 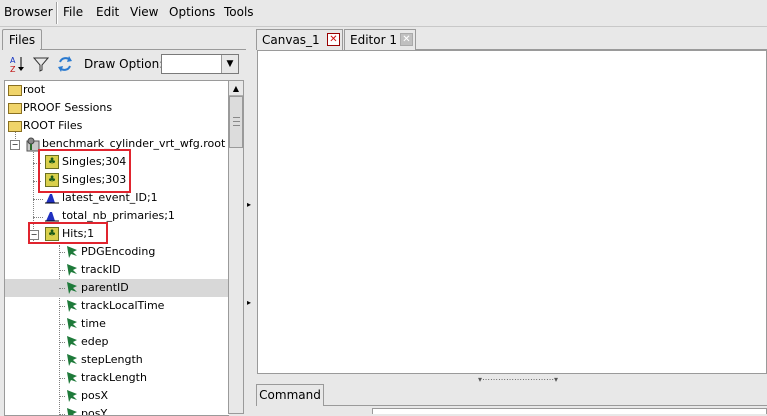 What do you see at coordinates (107, 12) in the screenshot?
I see `menu-edit: Edit` at bounding box center [107, 12].